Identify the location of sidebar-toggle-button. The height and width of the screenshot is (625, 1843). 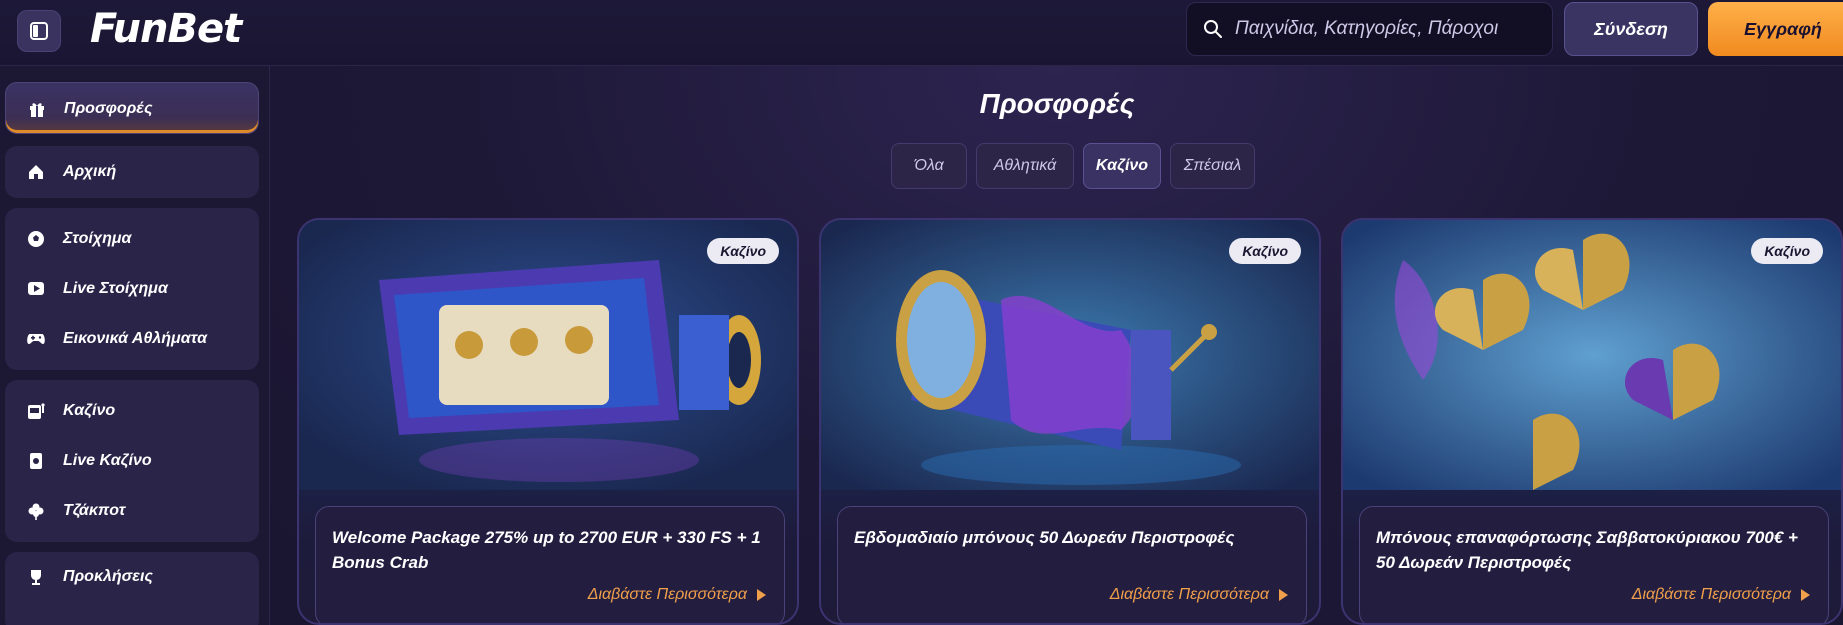
(39, 31).